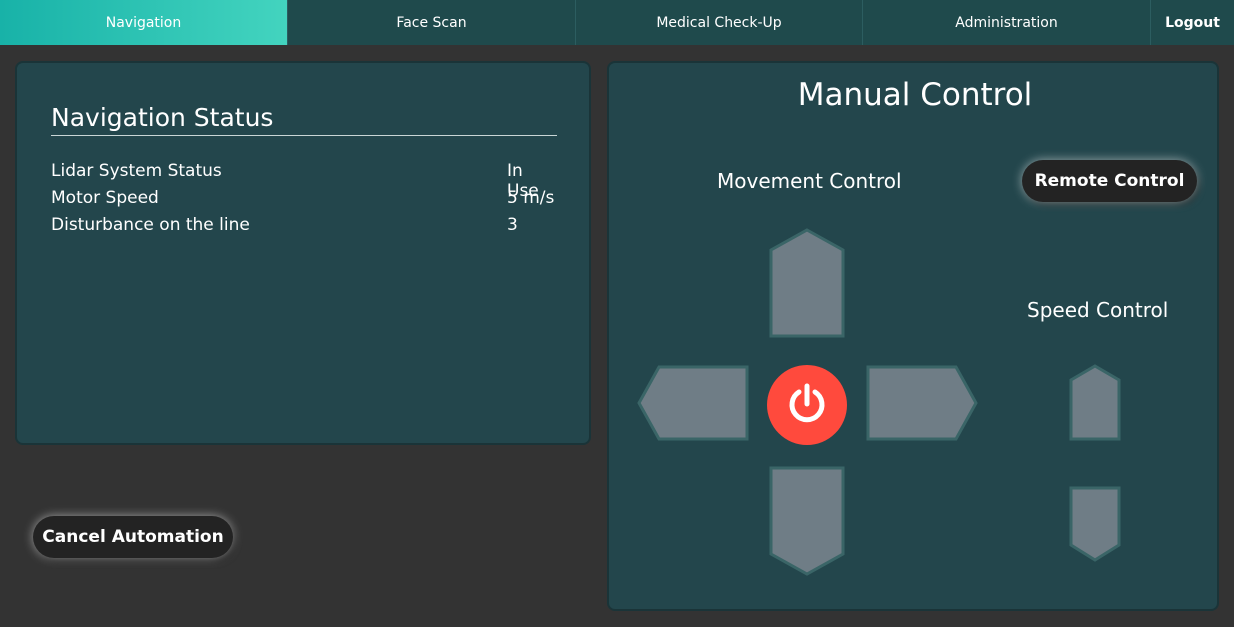 This screenshot has width=1234, height=627. Describe the element at coordinates (1095, 403) in the screenshot. I see `speed-up-icon` at that location.